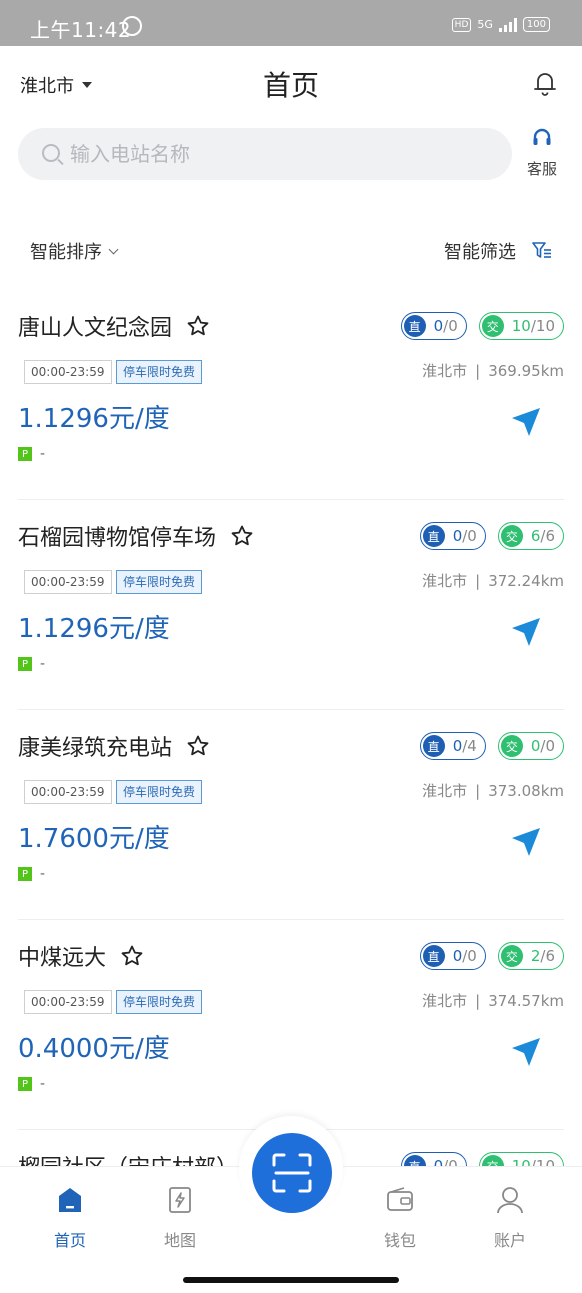  What do you see at coordinates (433, 326) in the screenshot?
I see `dc-charger-tag: 直 0/0` at bounding box center [433, 326].